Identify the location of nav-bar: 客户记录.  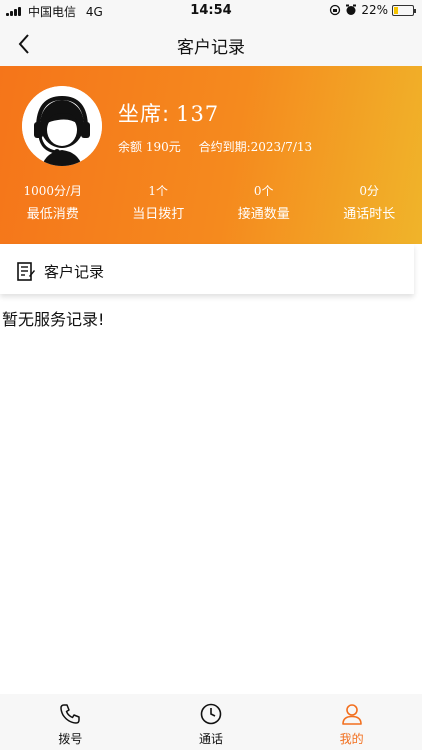
(211, 44).